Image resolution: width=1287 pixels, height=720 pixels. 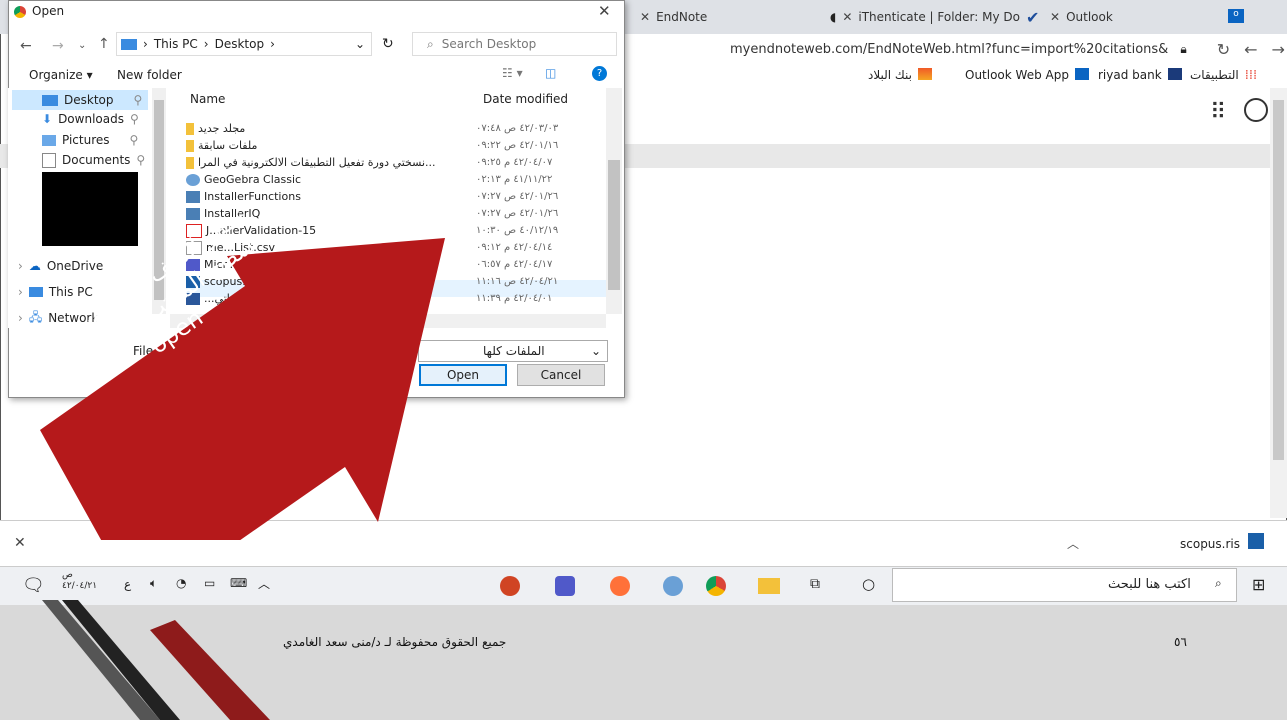 What do you see at coordinates (1256, 541) in the screenshot?
I see `scopus-file-icon` at bounding box center [1256, 541].